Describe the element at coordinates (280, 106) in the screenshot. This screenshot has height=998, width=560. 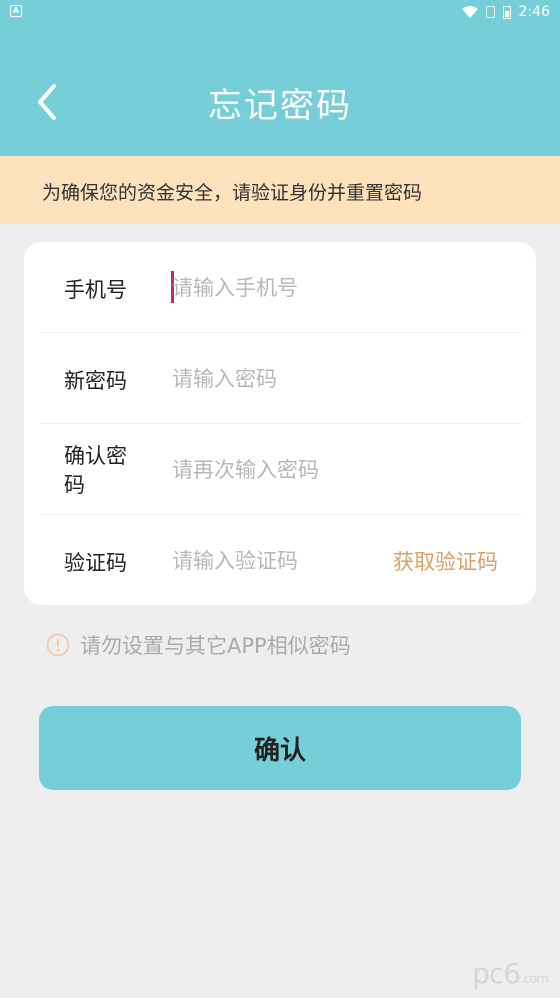
I see `page-title: 忘记密码` at that location.